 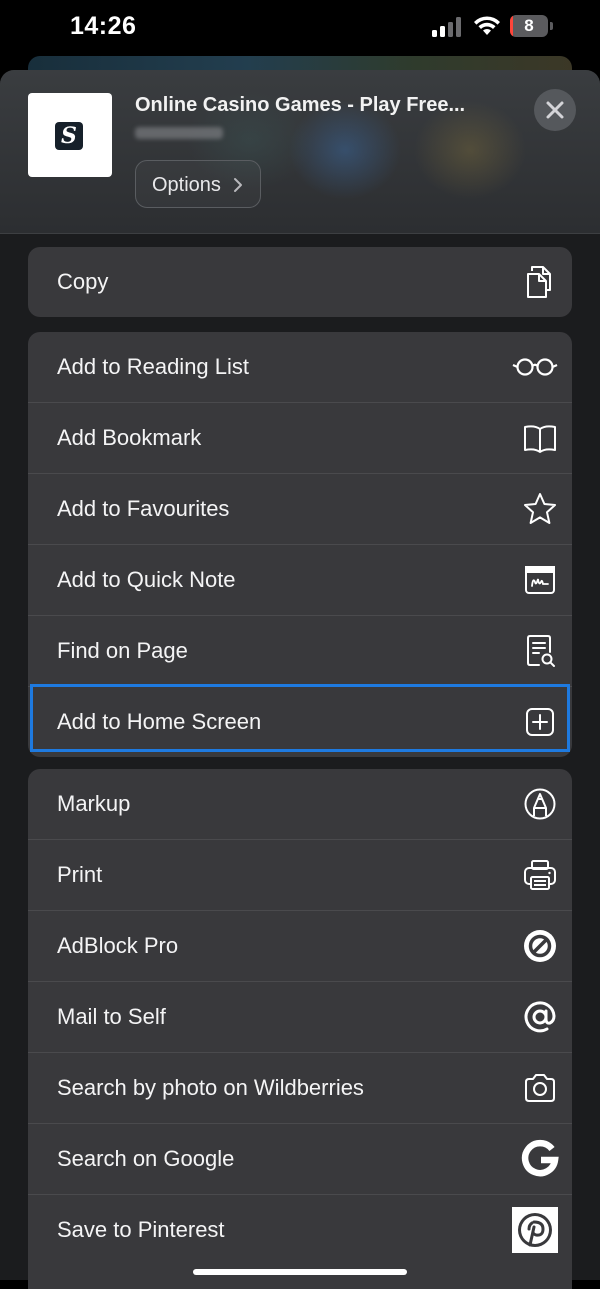 I want to click on find-on-page-icon, so click(x=540, y=651).